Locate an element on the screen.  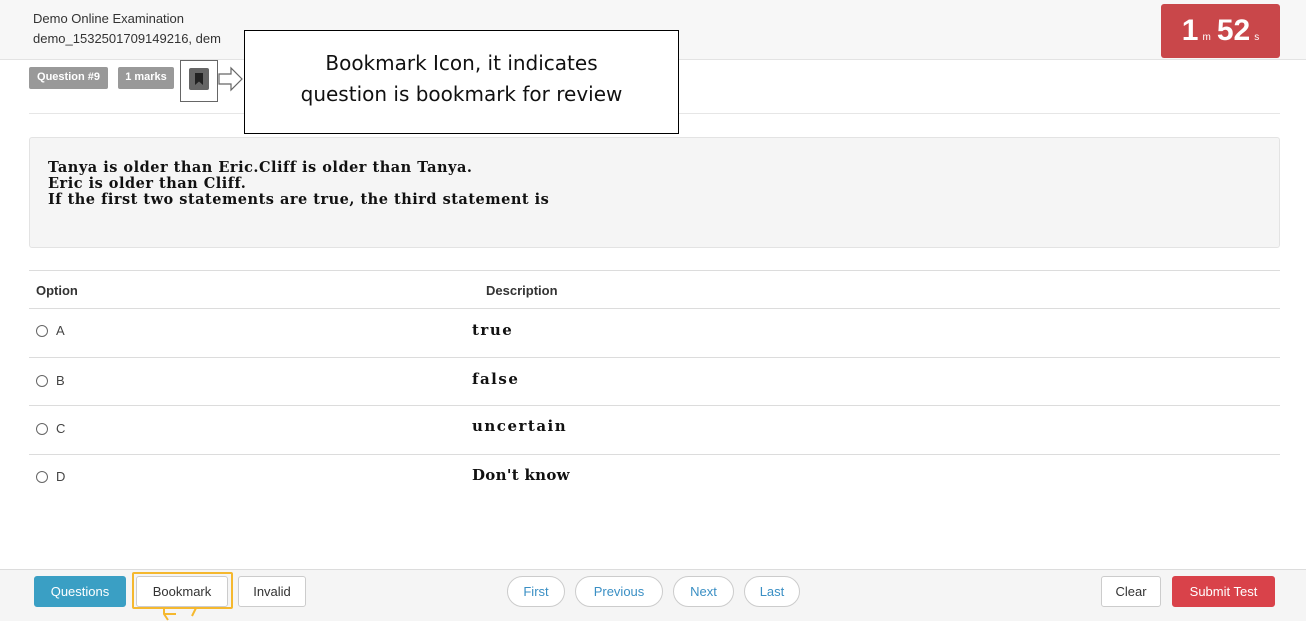
radio-d is located at coordinates (42, 476).